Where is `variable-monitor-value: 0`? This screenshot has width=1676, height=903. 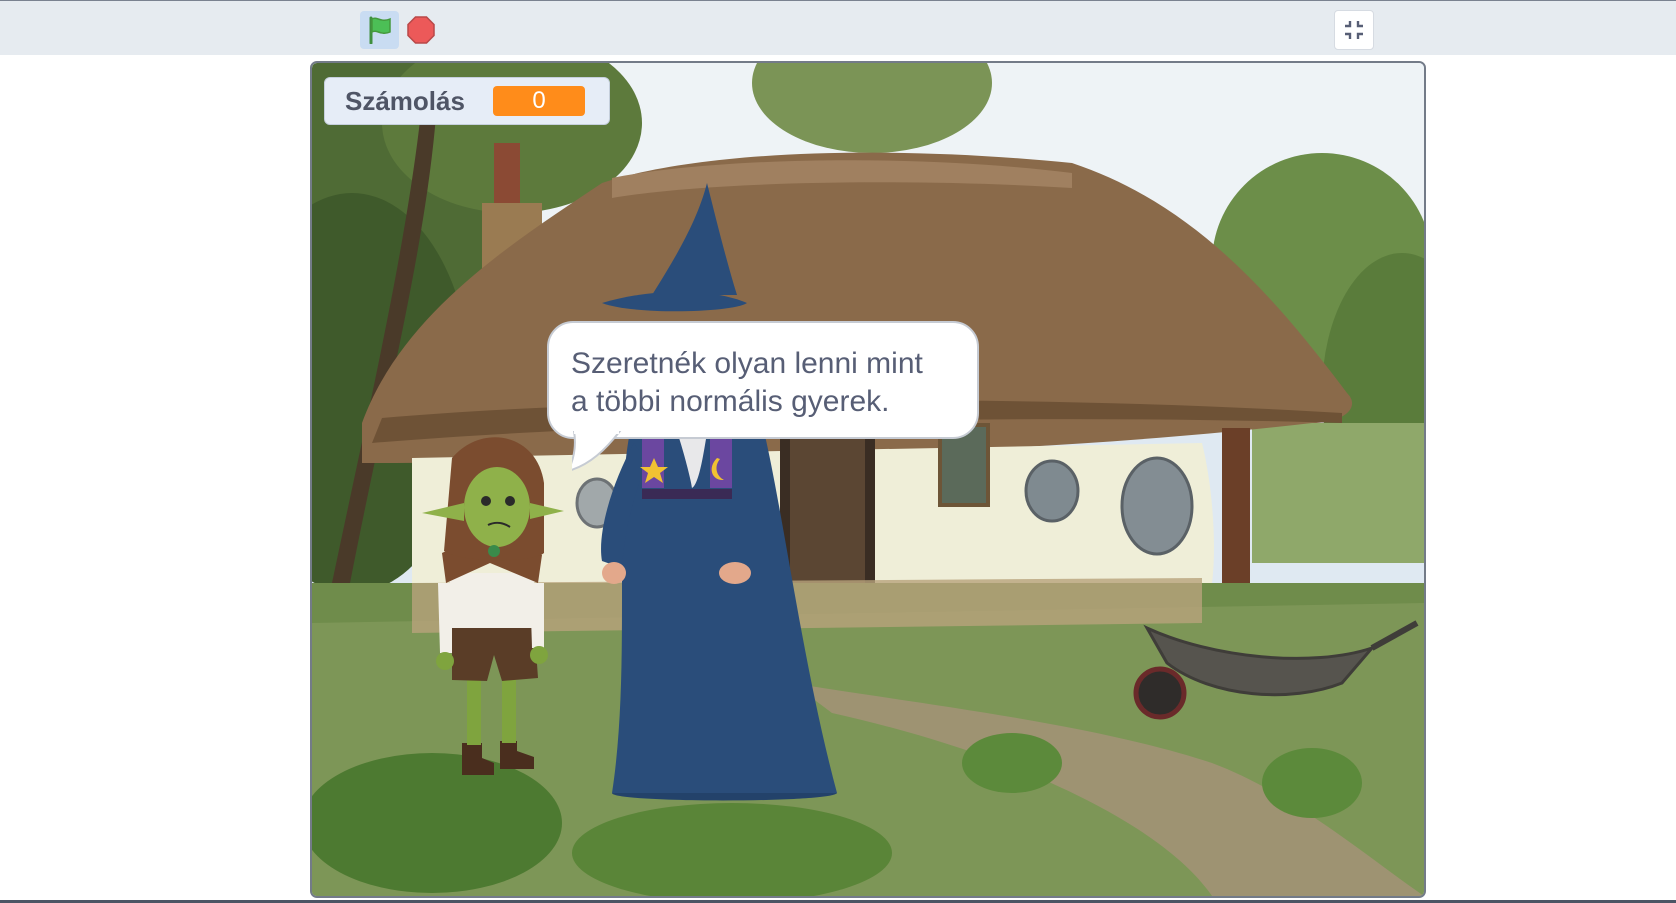 variable-monitor-value: 0 is located at coordinates (539, 101).